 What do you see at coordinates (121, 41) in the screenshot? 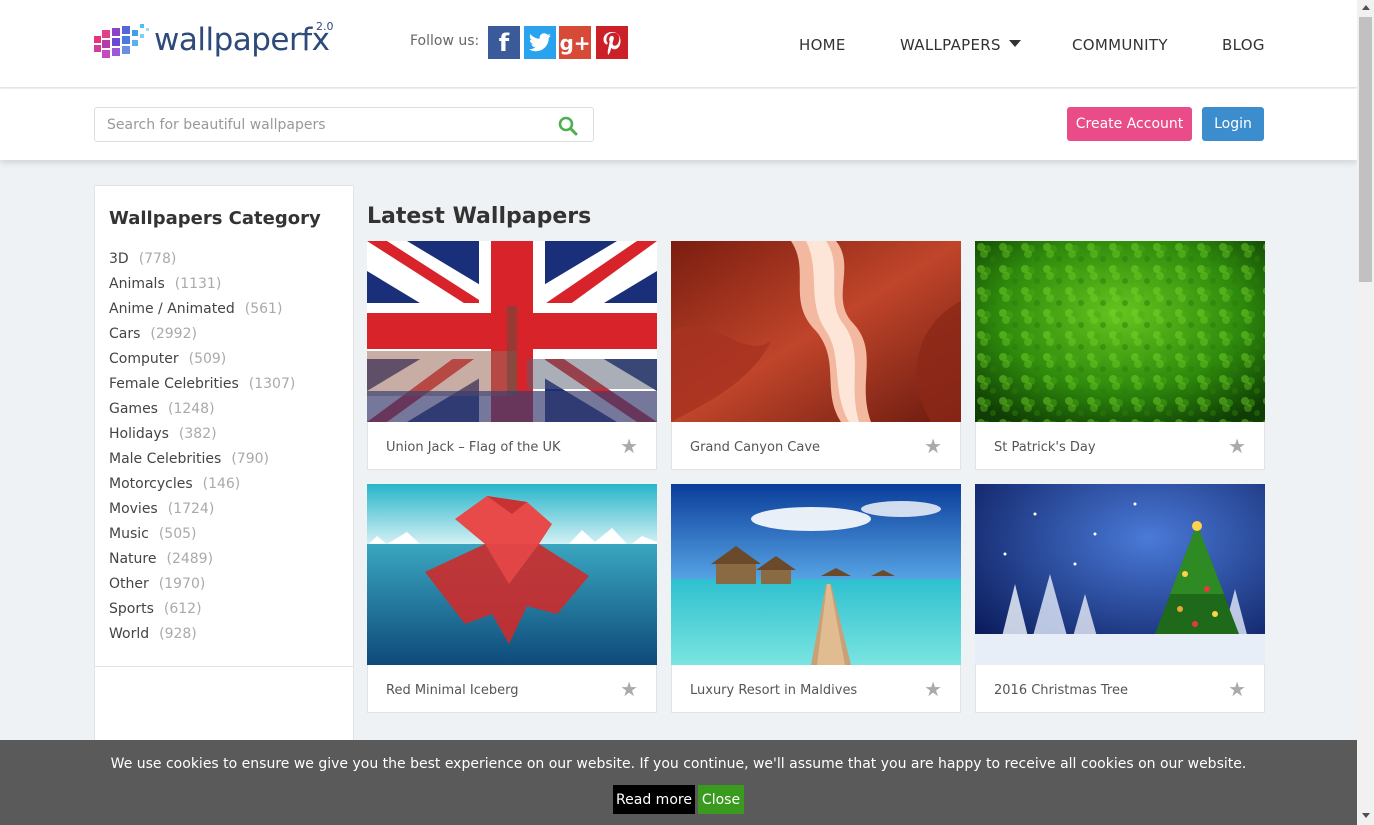
I see `logo-mosaic-icon` at bounding box center [121, 41].